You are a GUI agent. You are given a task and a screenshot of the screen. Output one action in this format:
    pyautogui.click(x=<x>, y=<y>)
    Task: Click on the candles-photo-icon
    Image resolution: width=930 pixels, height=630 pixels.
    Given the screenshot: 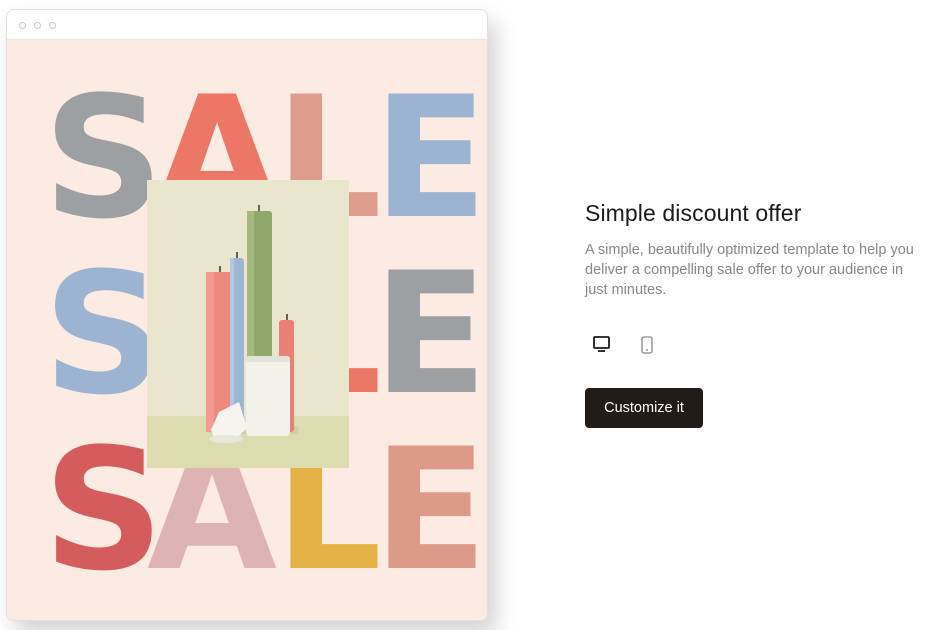 What is the action you would take?
    pyautogui.click(x=248, y=324)
    